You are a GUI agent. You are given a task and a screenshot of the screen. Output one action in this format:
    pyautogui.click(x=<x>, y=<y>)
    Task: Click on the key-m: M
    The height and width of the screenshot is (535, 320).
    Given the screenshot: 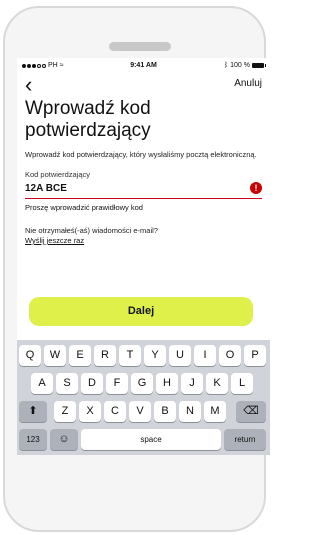 What is the action you would take?
    pyautogui.click(x=215, y=411)
    